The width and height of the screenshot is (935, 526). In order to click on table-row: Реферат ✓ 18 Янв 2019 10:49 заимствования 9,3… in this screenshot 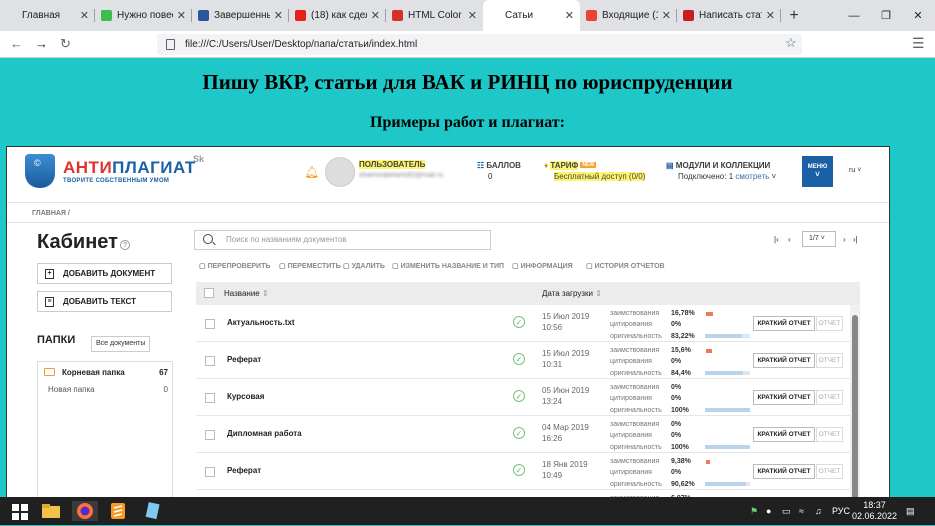, I will do `click(528, 471)`.